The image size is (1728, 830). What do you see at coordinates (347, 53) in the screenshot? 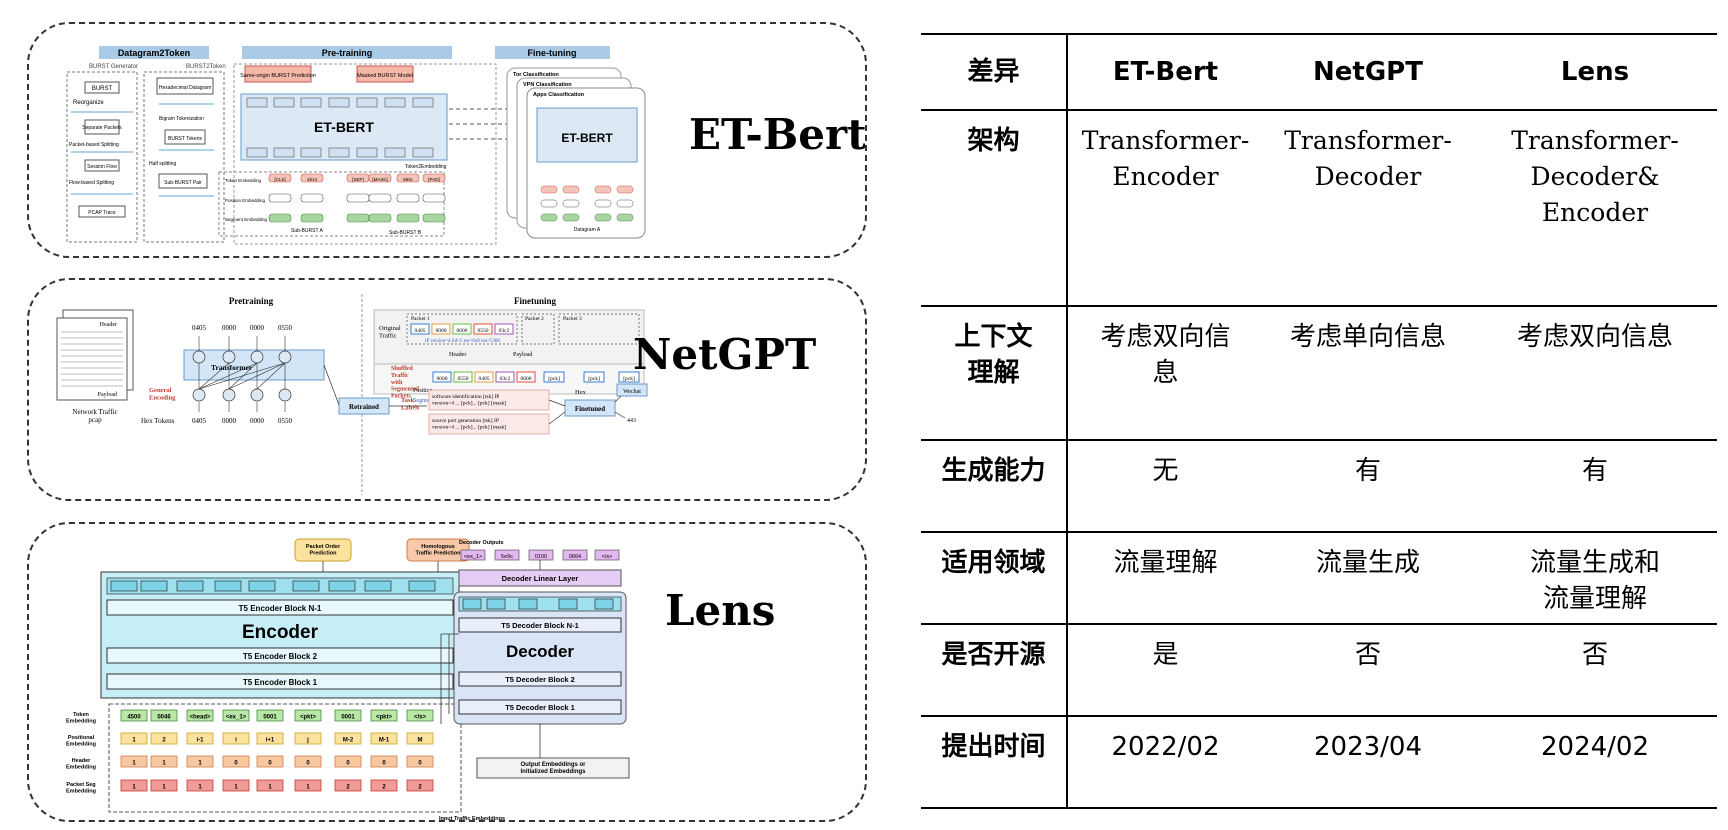
I see `etbert-header-pretraining: Pre-training` at bounding box center [347, 53].